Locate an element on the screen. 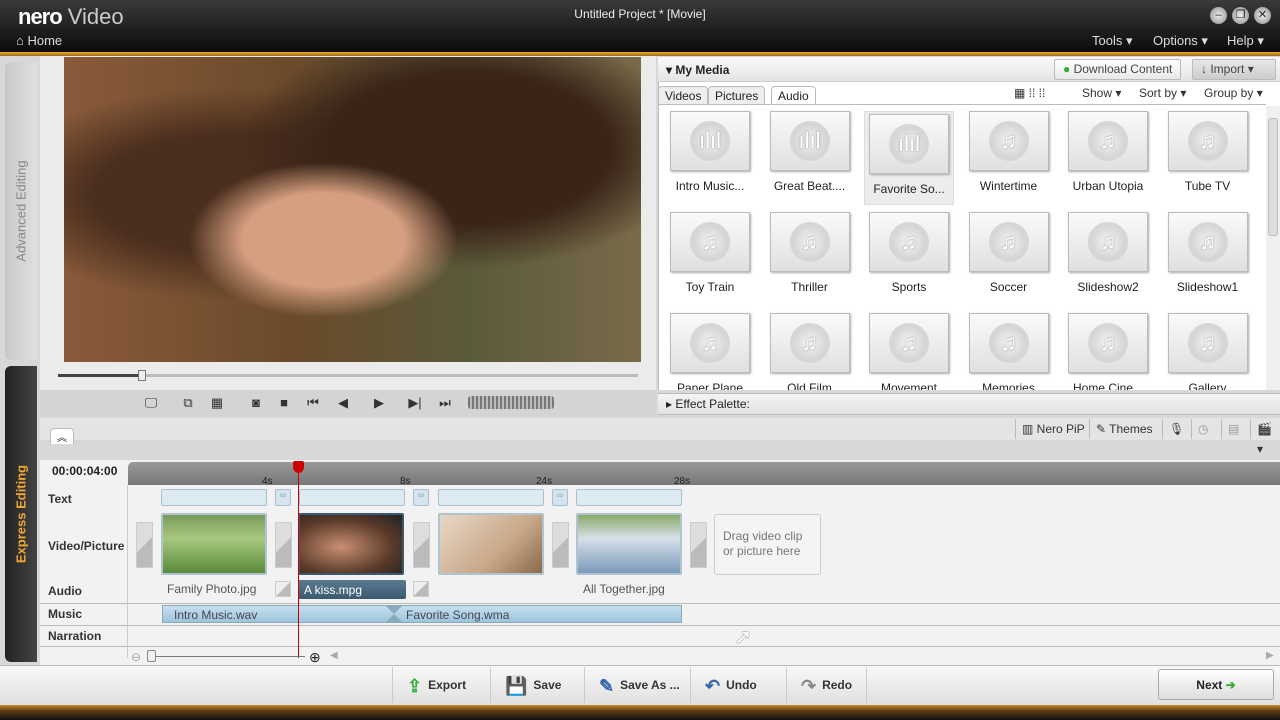 The image size is (1280, 720). export-button: ⇪ Export is located at coordinates (436, 685).